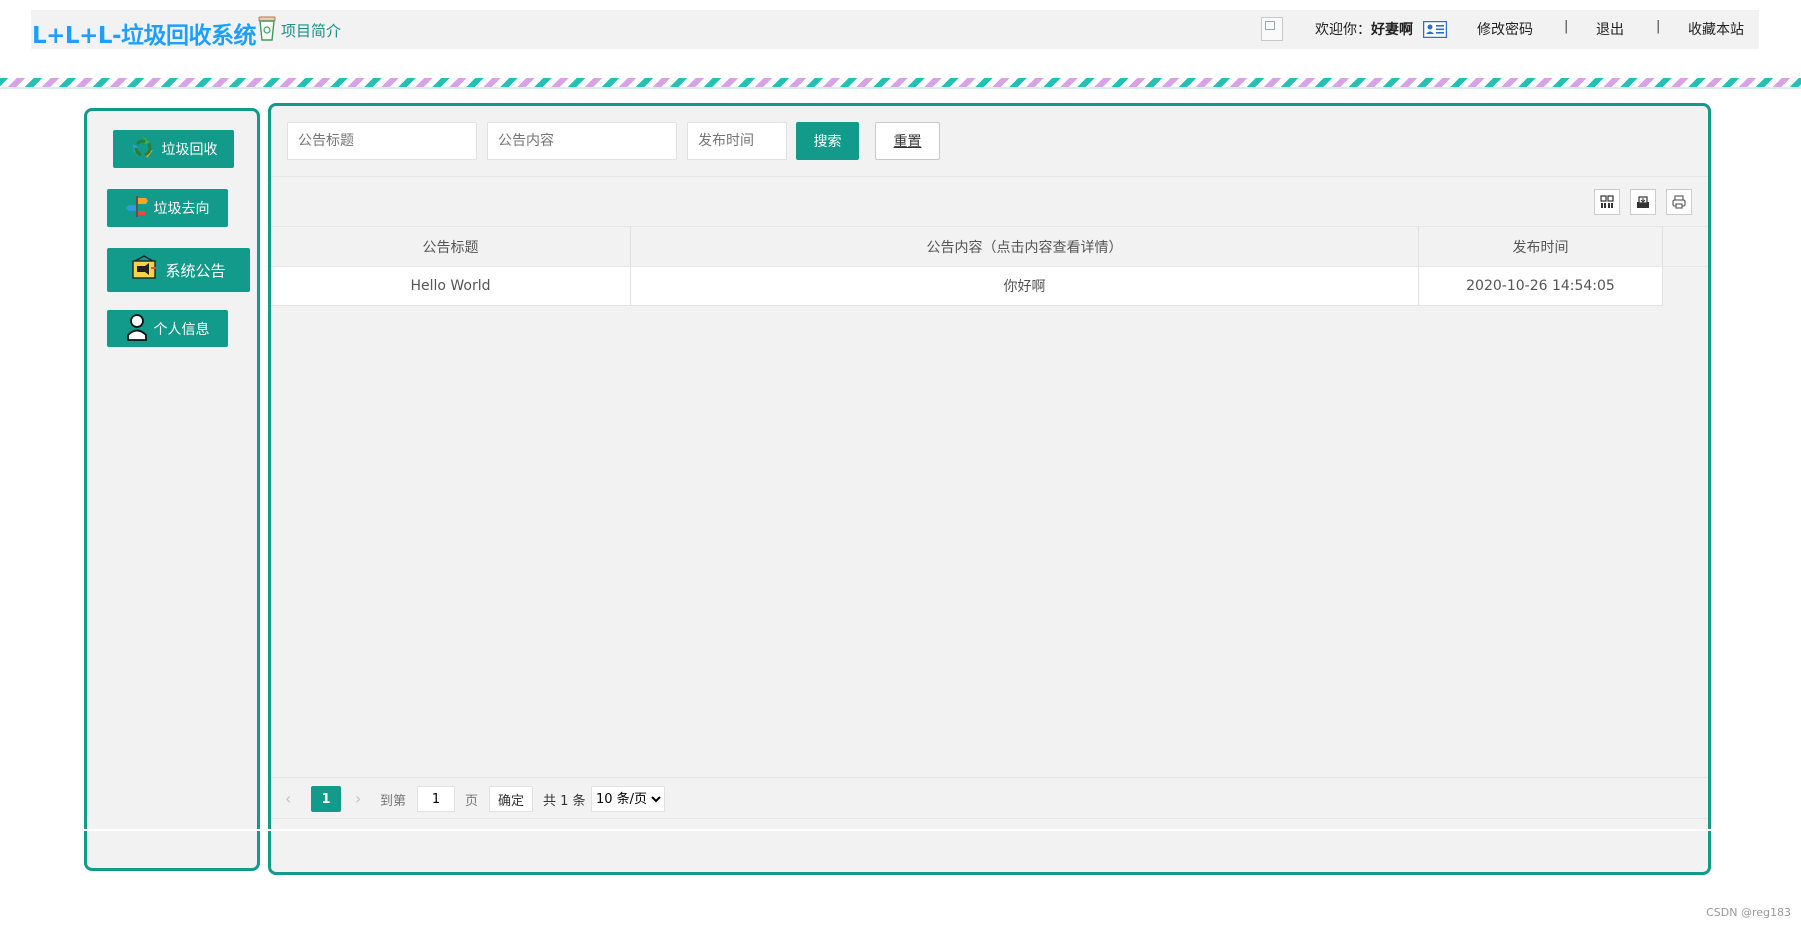  What do you see at coordinates (1748, 912) in the screenshot?
I see `watermark: CSDN @reg183` at bounding box center [1748, 912].